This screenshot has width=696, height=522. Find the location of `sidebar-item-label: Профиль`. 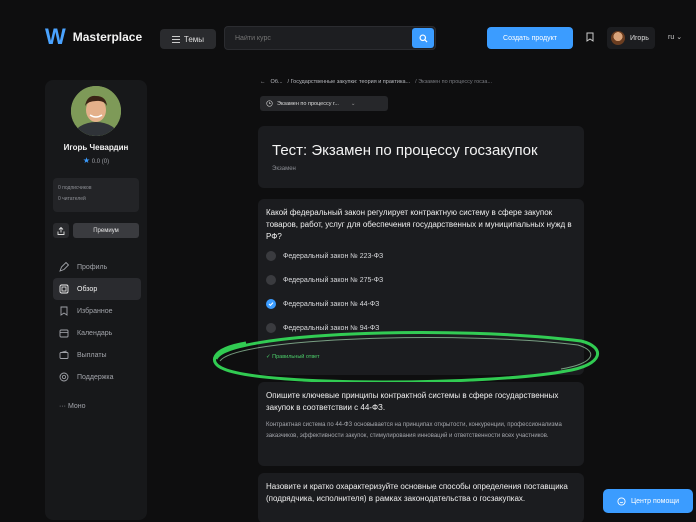

sidebar-item-label: Профиль is located at coordinates (92, 267).